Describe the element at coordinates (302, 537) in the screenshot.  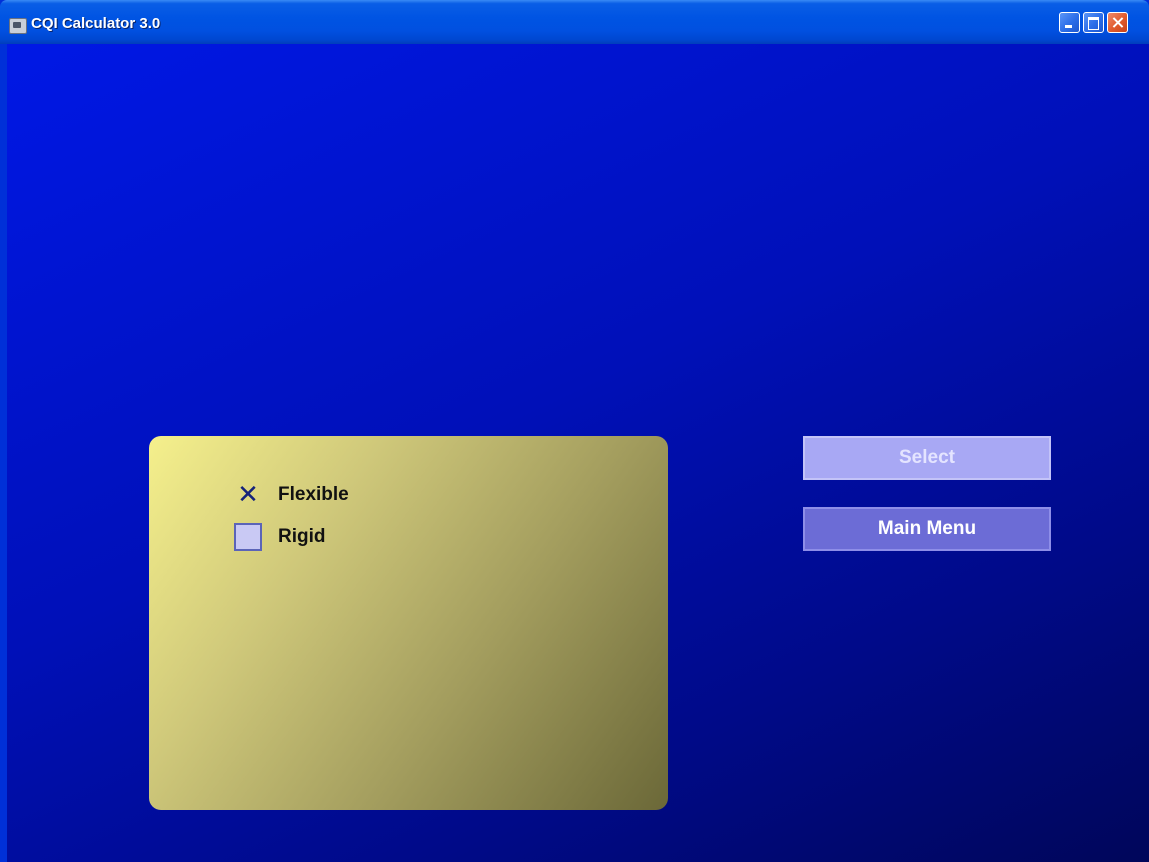
I see `rigid-label: Rigid` at that location.